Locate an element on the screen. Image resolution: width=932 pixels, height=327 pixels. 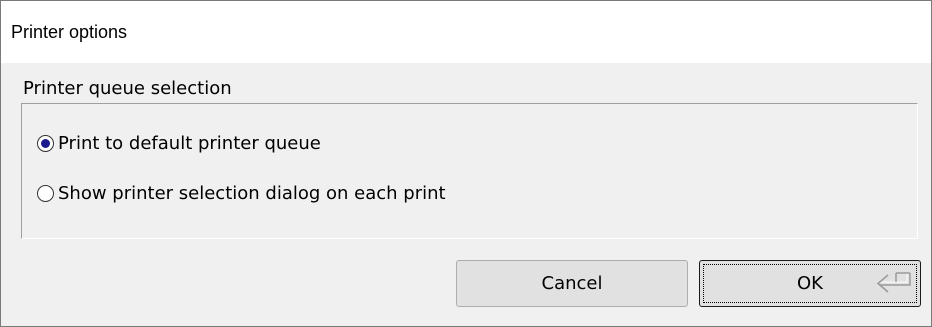
radio-label-default-queue: Print to default printer queue is located at coordinates (189, 143).